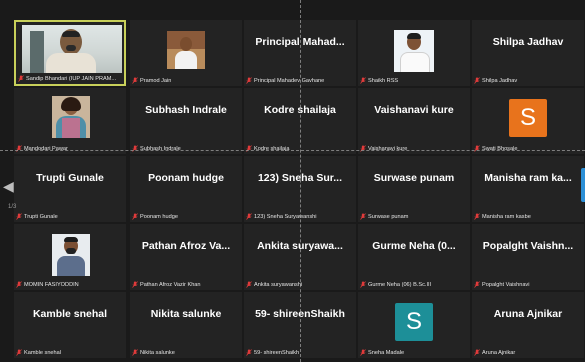  I want to click on participant-name: MOMIN FASIYODDIN, so click(51, 284).